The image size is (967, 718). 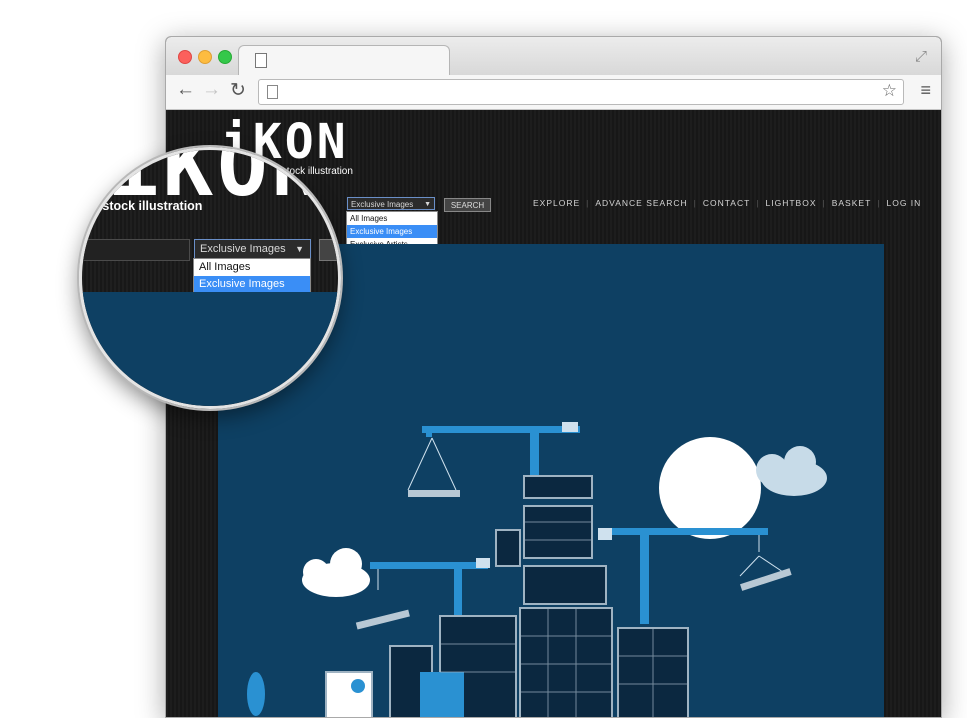 I want to click on magnified-search-input, so click(x=136, y=250).